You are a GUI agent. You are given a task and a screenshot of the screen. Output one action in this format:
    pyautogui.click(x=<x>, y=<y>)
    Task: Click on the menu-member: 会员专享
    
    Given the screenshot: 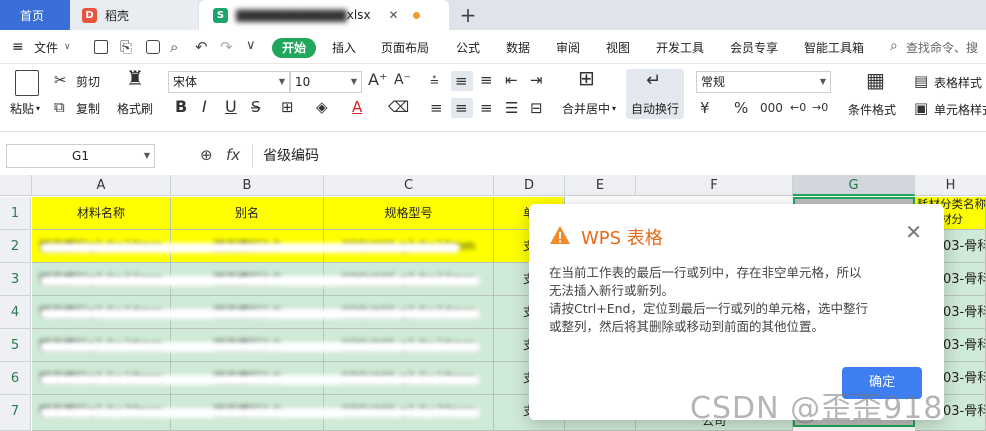 What is the action you would take?
    pyautogui.click(x=754, y=48)
    